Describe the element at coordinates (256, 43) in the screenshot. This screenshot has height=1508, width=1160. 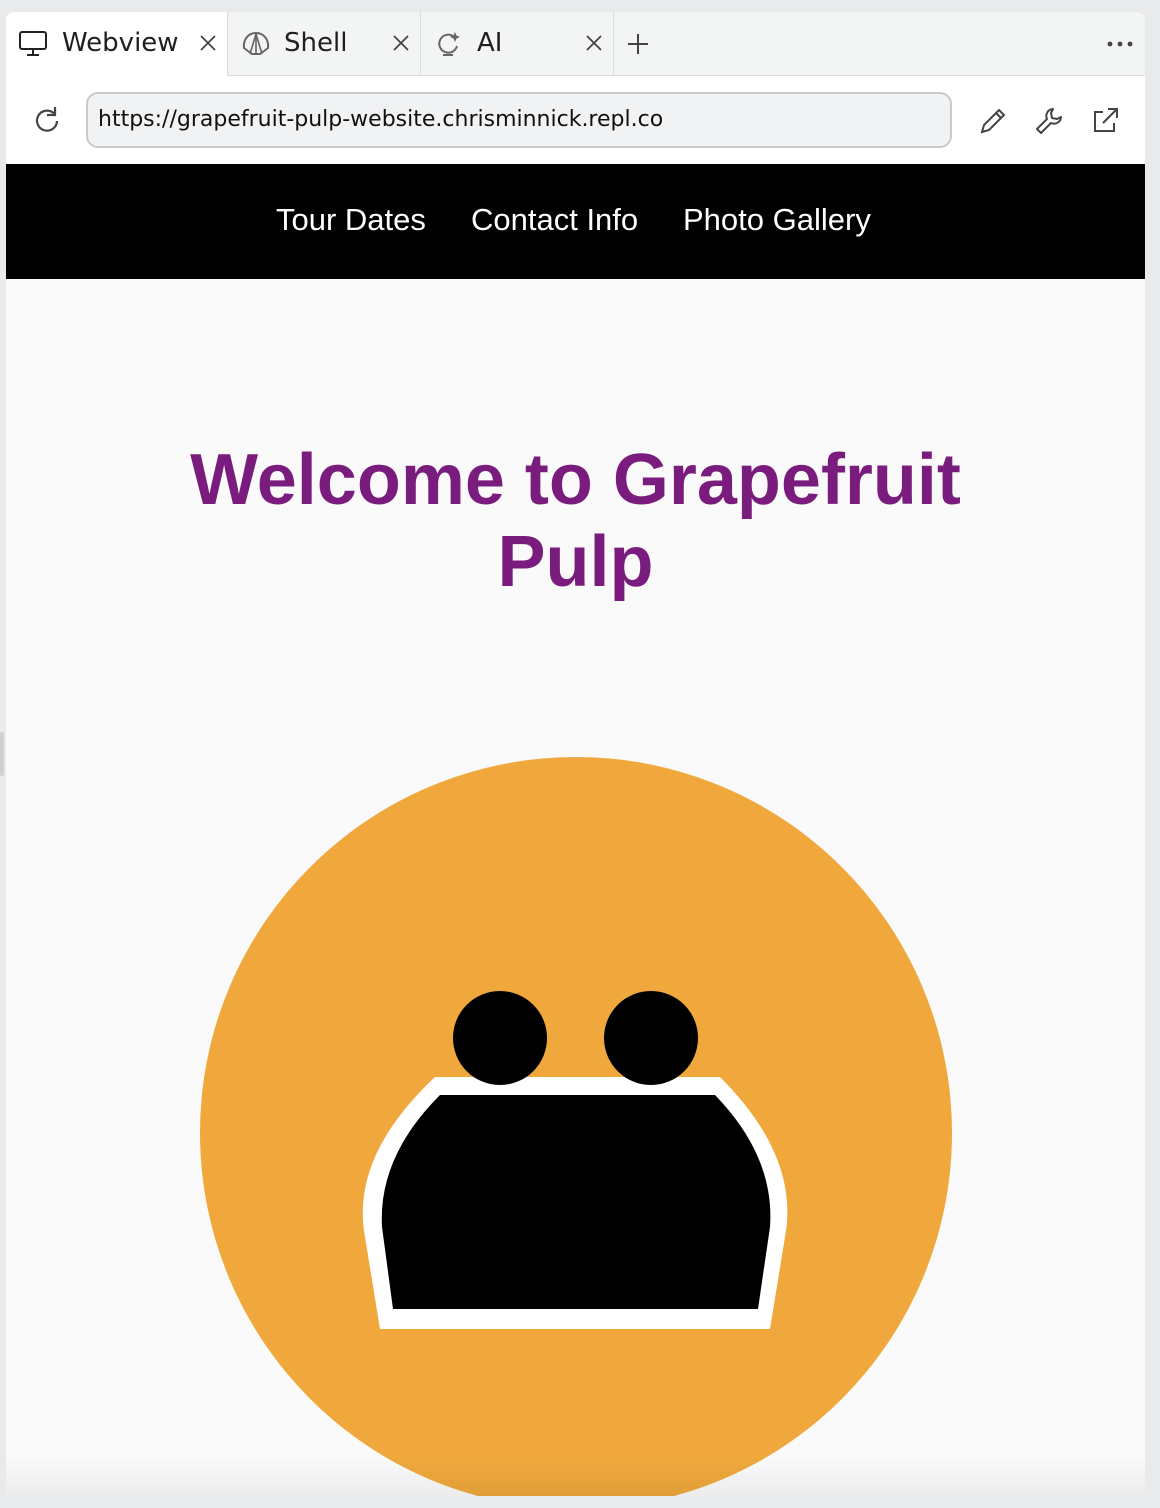
I see `shell-icon` at that location.